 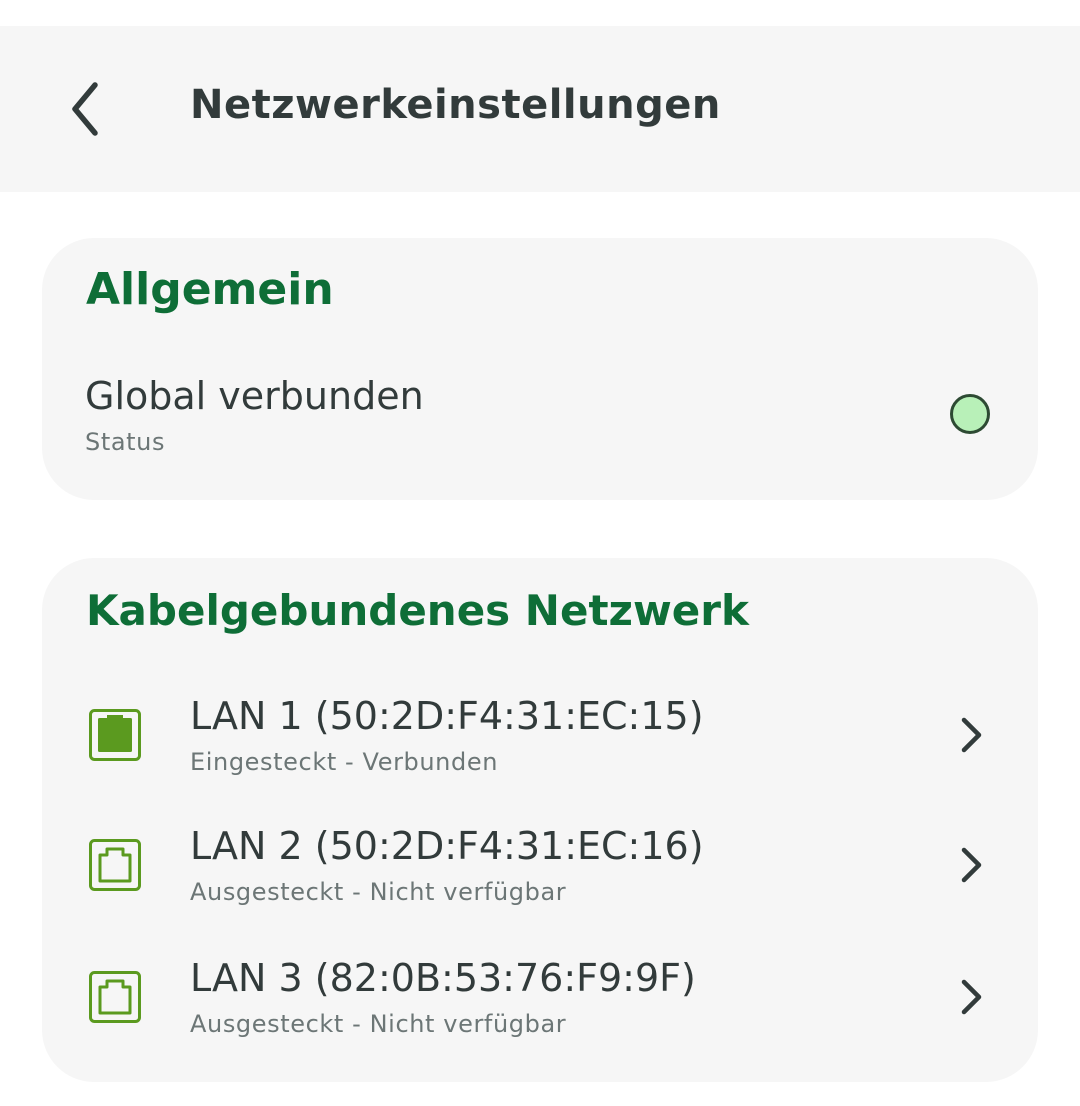 What do you see at coordinates (344, 762) in the screenshot?
I see `lan-item-status: Eingesteckt - Verbunden` at bounding box center [344, 762].